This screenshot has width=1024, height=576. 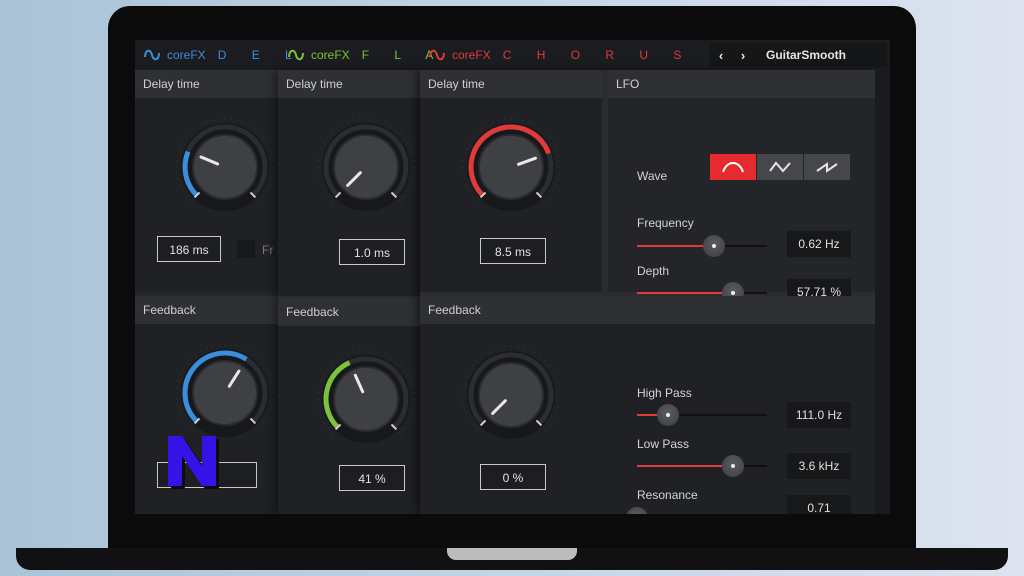 I want to click on high-pass-value: 111.0 Hz, so click(x=819, y=415).